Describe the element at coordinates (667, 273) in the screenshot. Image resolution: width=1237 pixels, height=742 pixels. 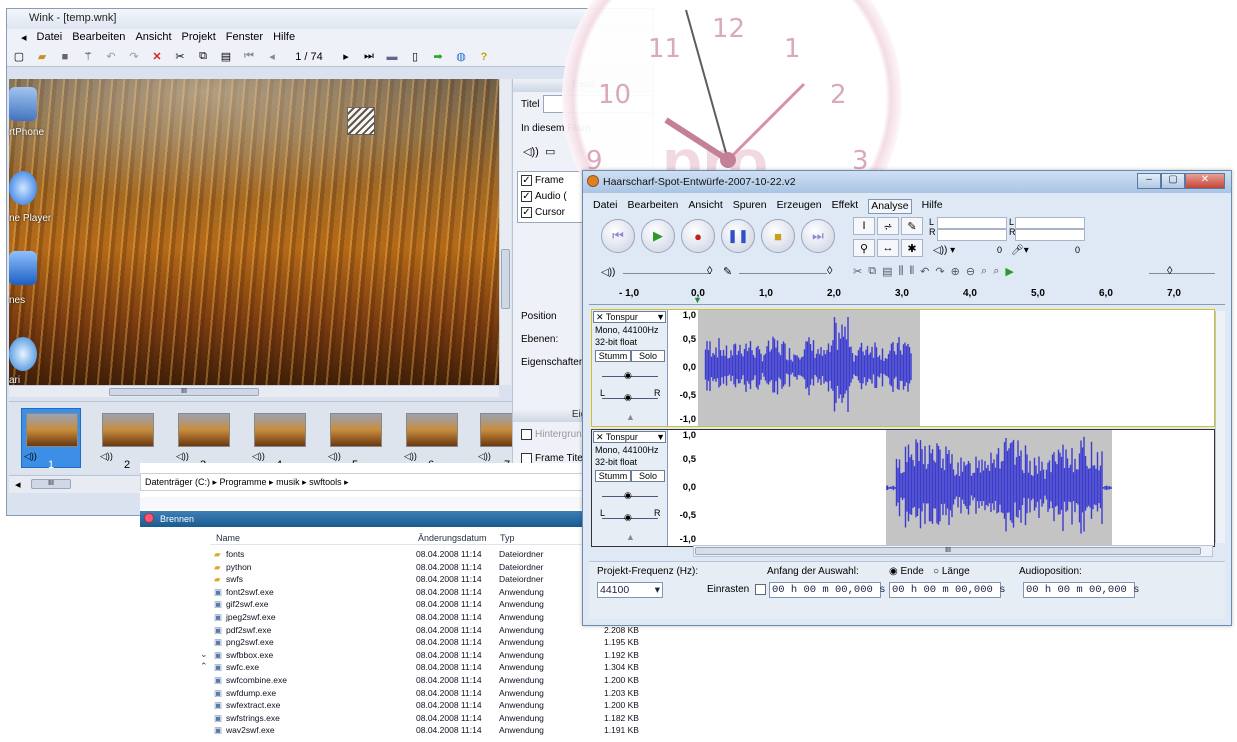
I see `output-volume-slider` at that location.